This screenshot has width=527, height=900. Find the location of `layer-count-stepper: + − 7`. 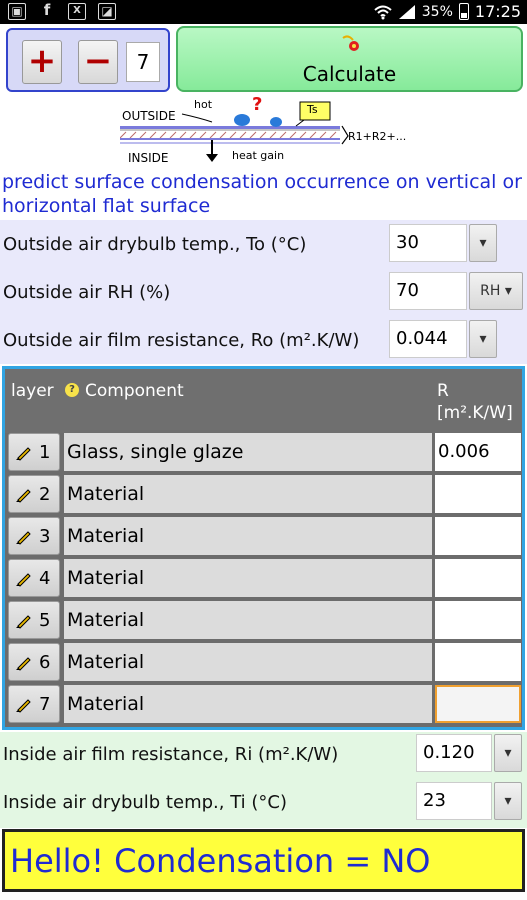

layer-count-stepper: + − 7 is located at coordinates (88, 60).